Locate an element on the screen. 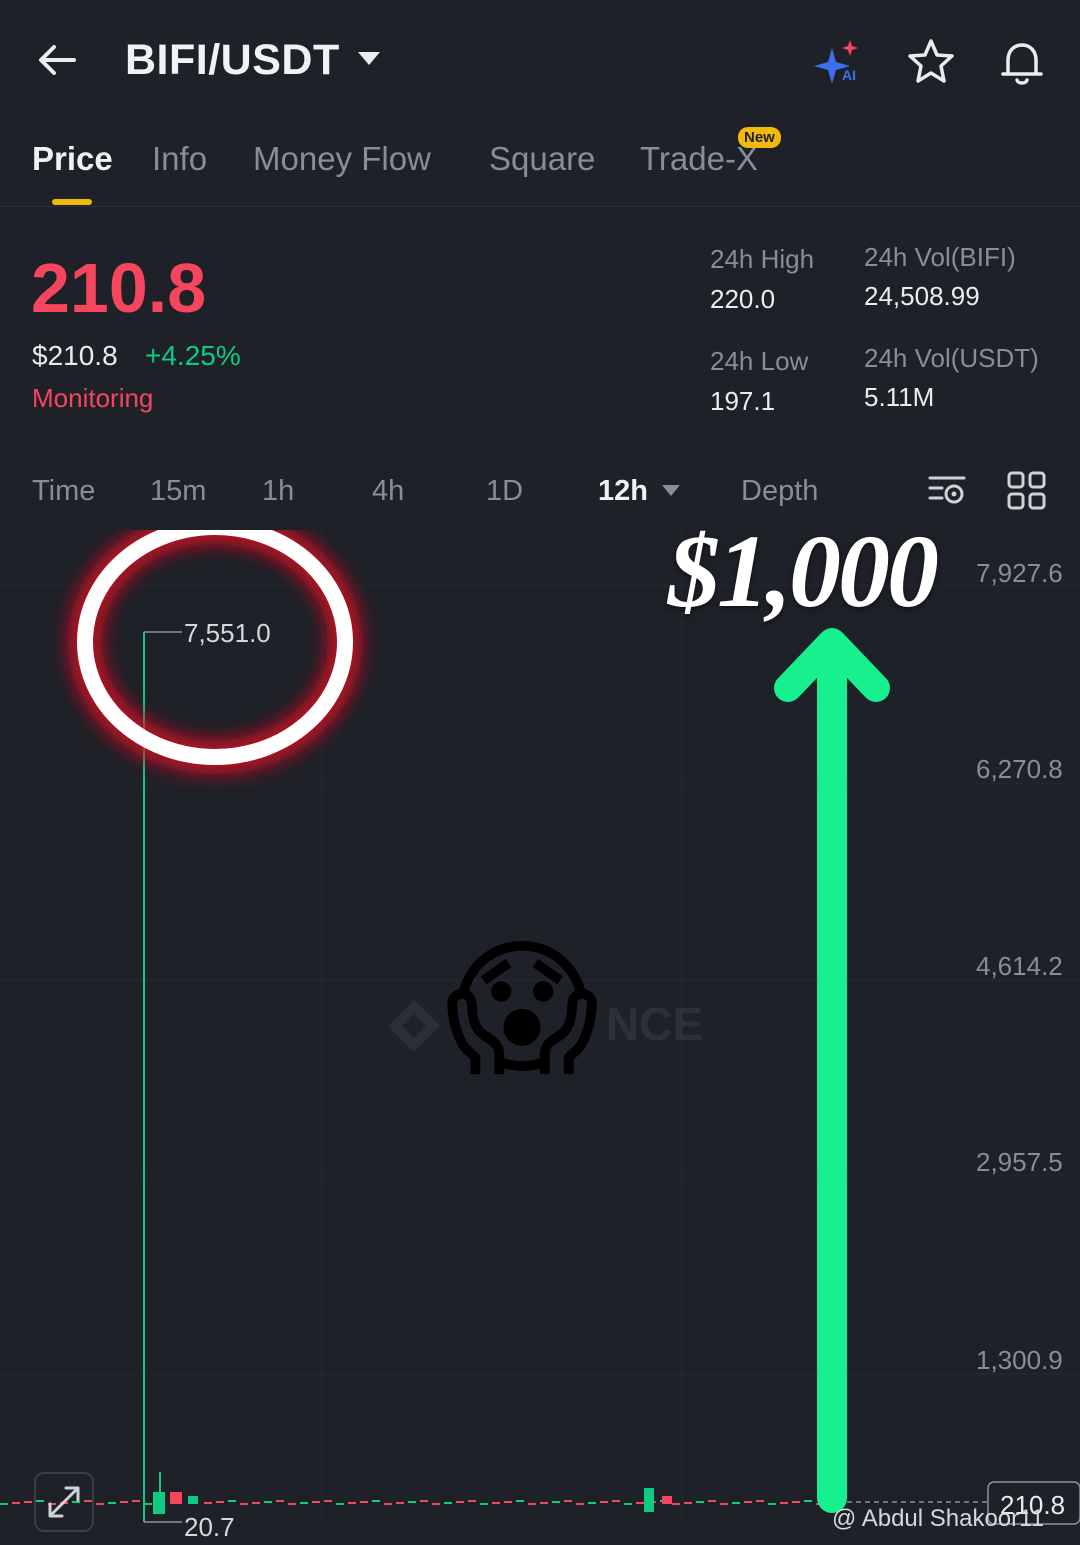 The height and width of the screenshot is (1545, 1080). star-icon is located at coordinates (931, 62).